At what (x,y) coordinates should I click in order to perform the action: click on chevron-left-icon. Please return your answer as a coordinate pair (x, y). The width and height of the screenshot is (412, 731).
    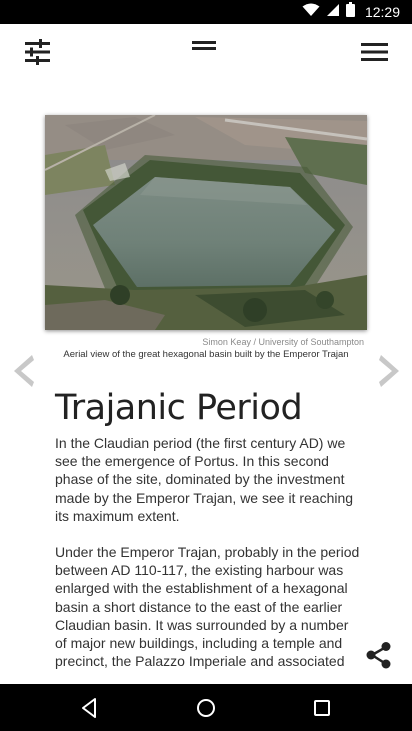
    Looking at the image, I should click on (24, 371).